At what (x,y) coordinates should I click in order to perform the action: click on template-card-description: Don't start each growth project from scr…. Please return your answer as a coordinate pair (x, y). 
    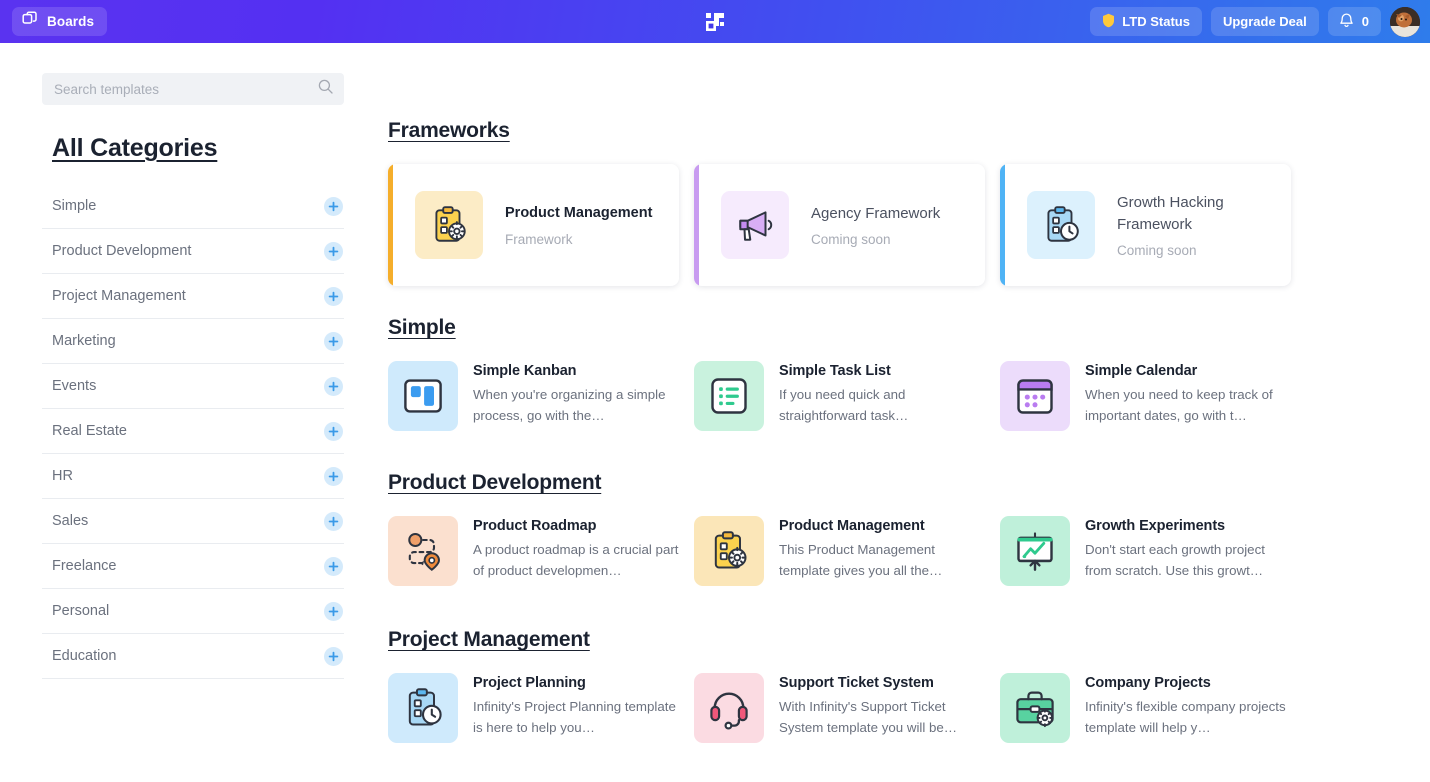
    Looking at the image, I should click on (1175, 560).